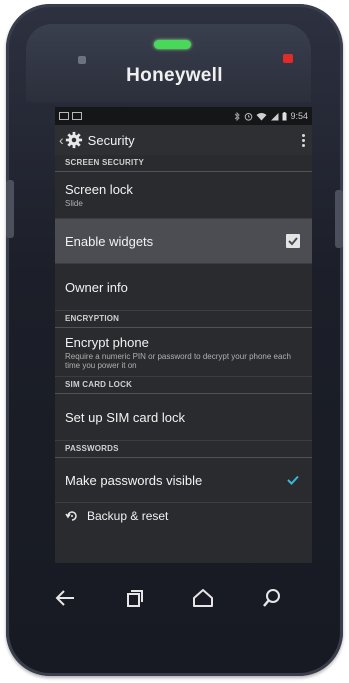  What do you see at coordinates (168, 63) in the screenshot?
I see `top-bezel` at bounding box center [168, 63].